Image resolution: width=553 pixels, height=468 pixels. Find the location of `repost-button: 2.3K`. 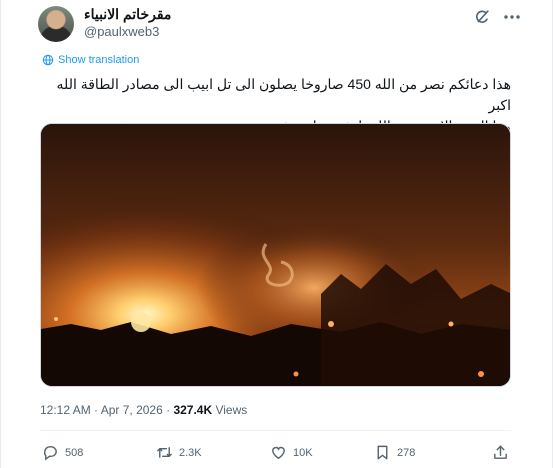

repost-button: 2.3K is located at coordinates (179, 452).